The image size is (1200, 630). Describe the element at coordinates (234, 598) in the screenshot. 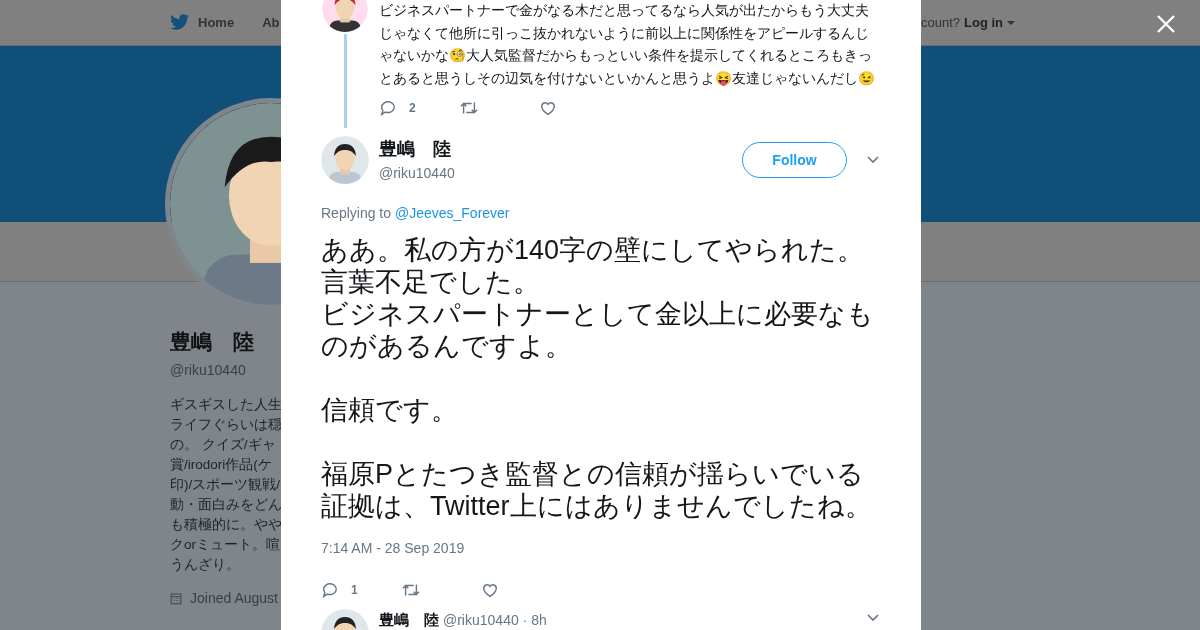

I see `joined-date: Joined August` at that location.